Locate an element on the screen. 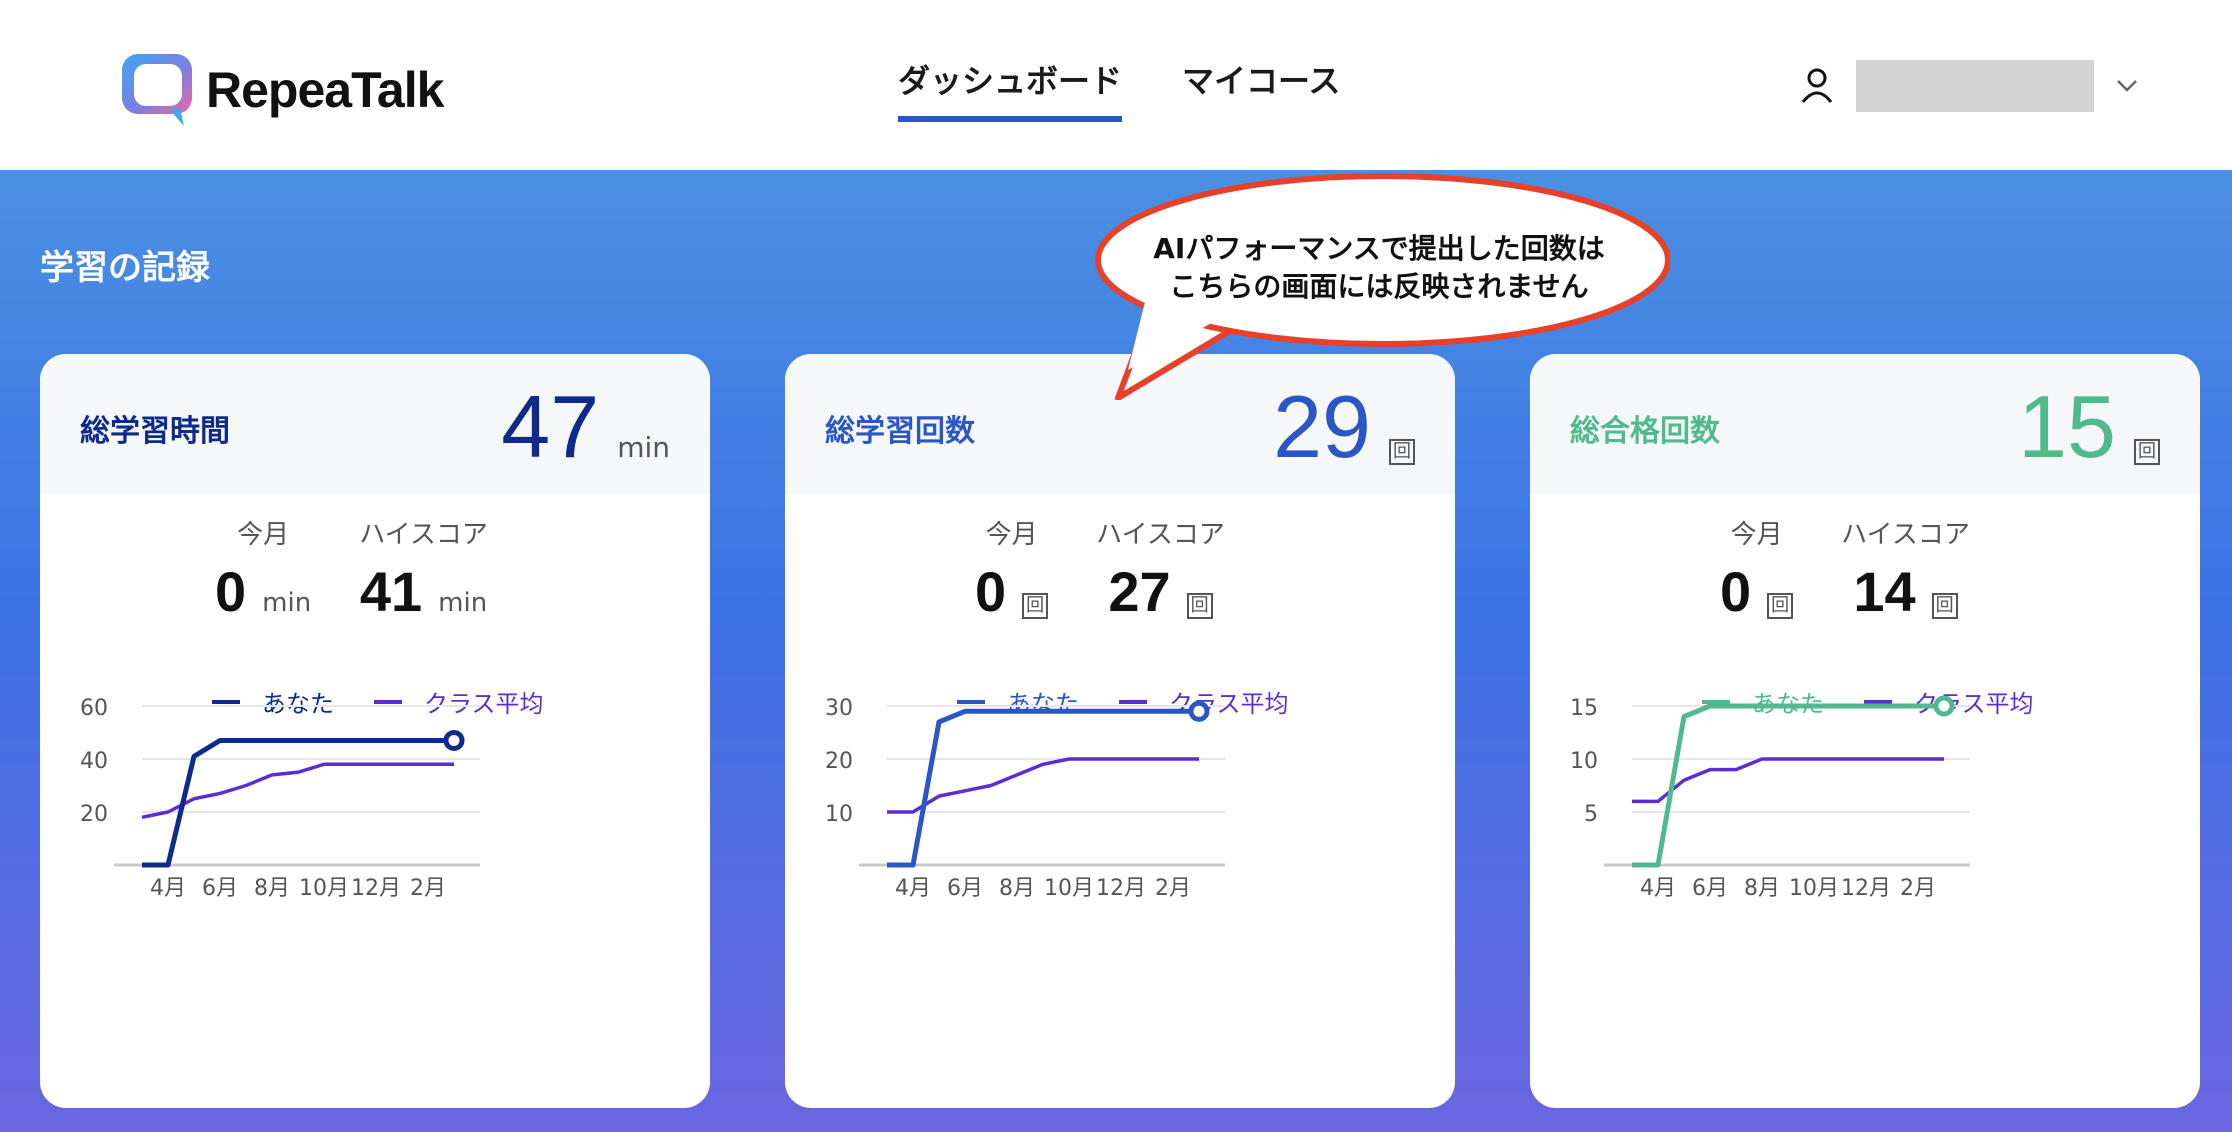 This screenshot has width=2232, height=1132. main-nav: ダッシュボード マイコース is located at coordinates (1119, 89).